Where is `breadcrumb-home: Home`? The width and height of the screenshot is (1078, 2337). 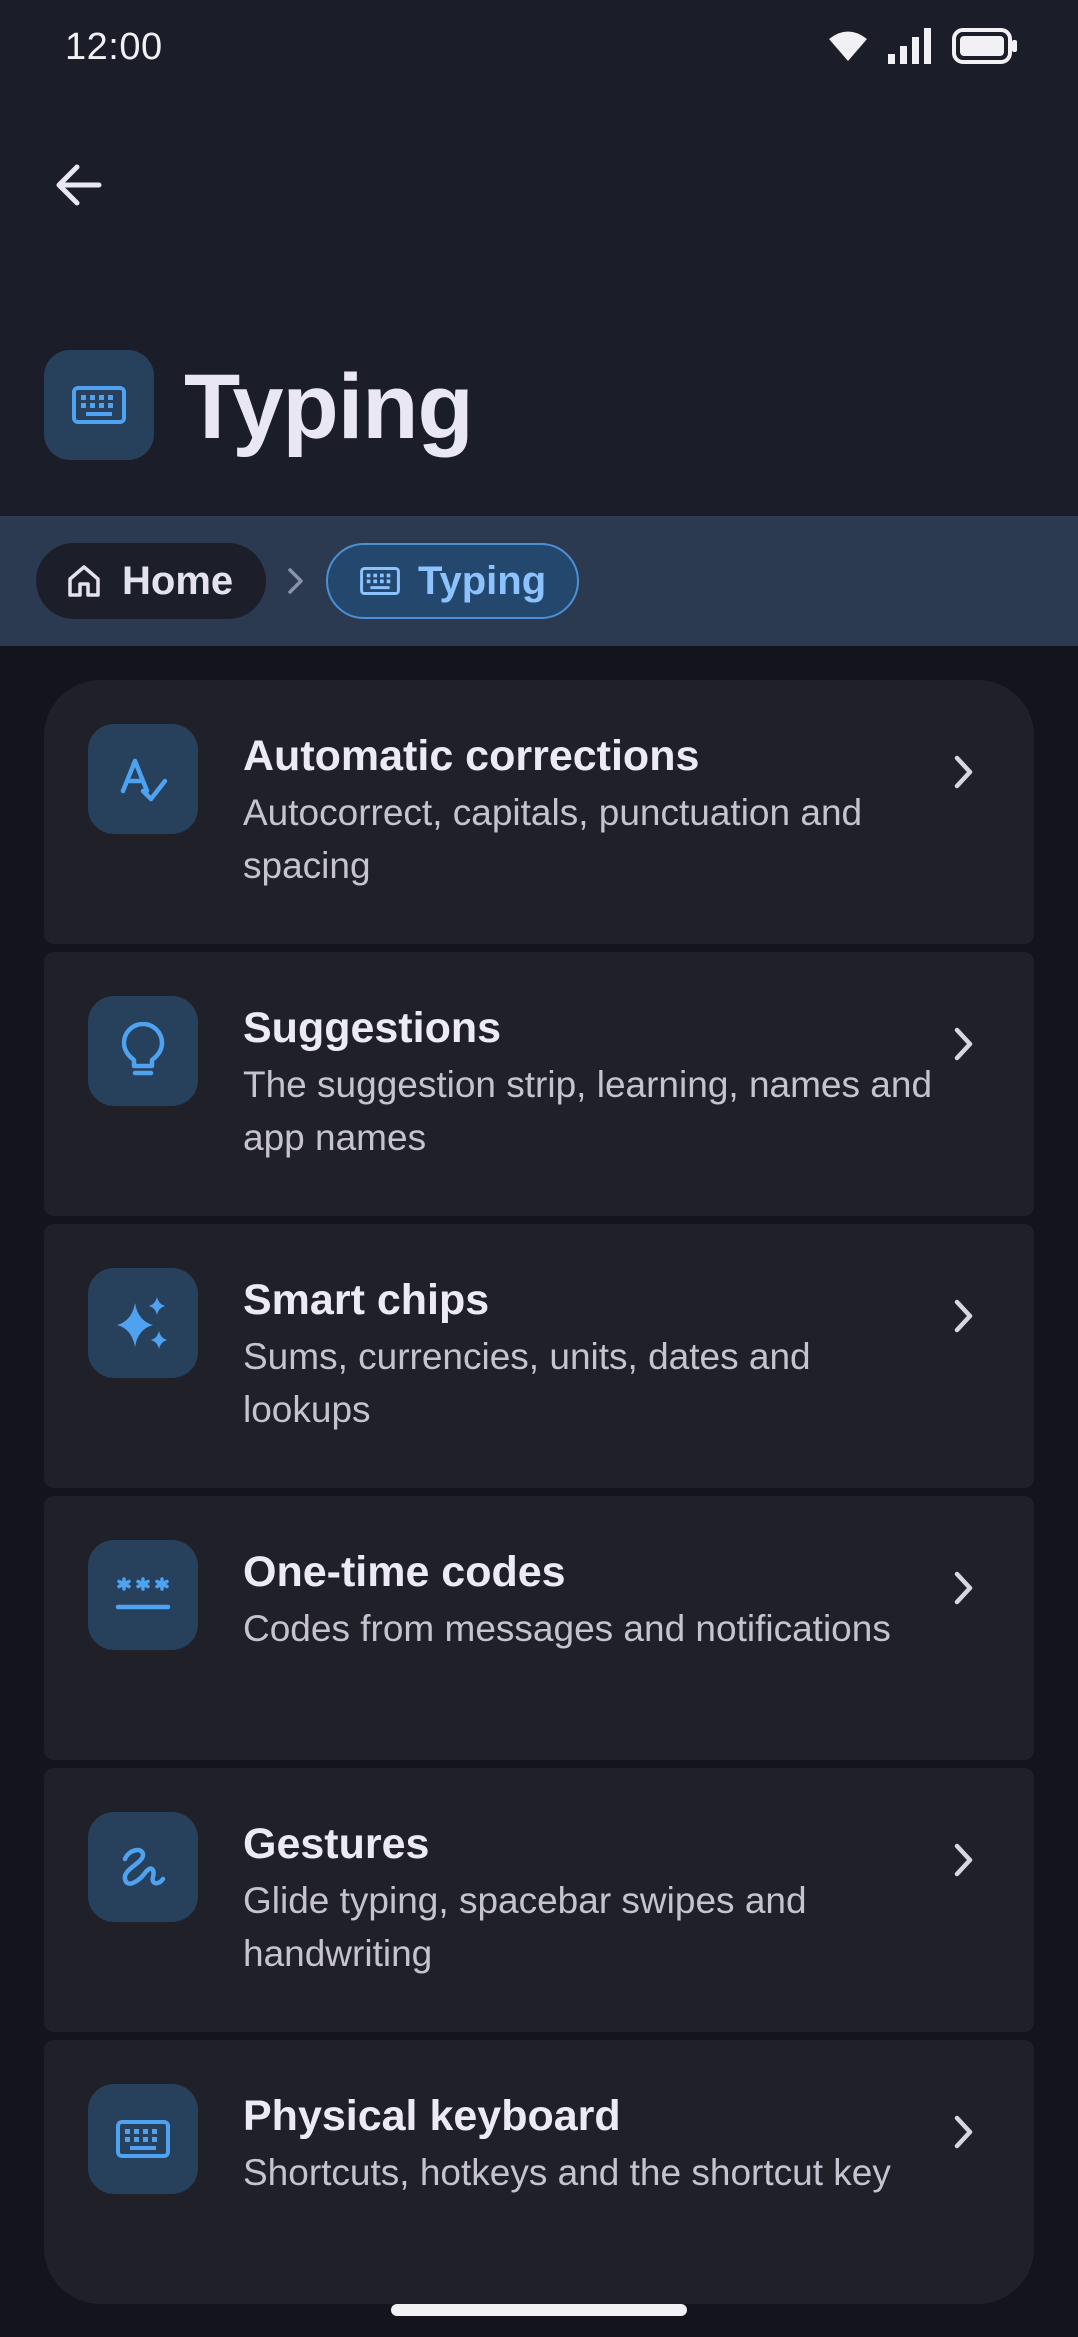 breadcrumb-home: Home is located at coordinates (151, 581).